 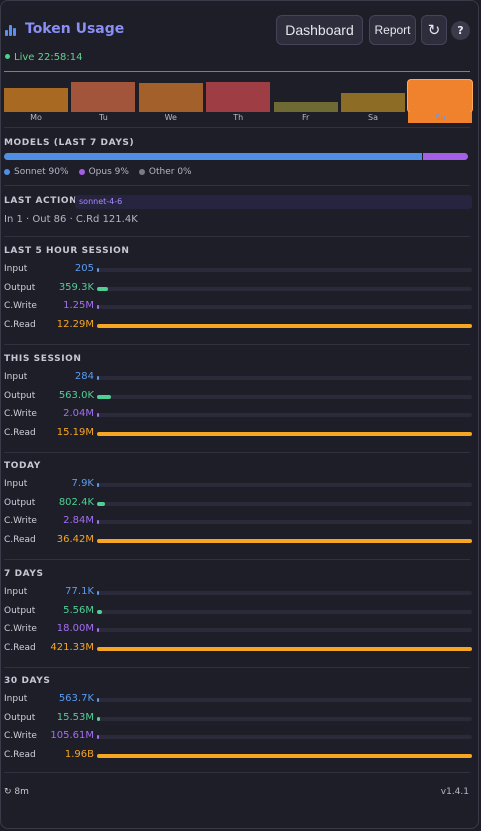 I want to click on metric-value: 2.04M, so click(x=78, y=414).